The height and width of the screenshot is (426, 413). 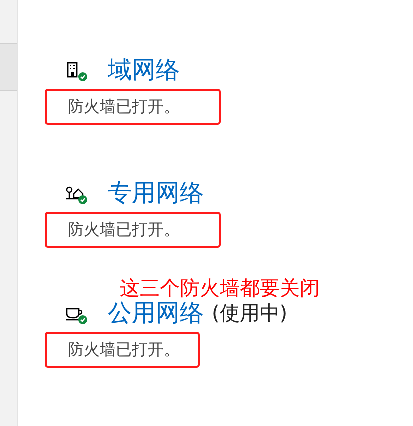 I want to click on sidebar-highlight, so click(x=8, y=67).